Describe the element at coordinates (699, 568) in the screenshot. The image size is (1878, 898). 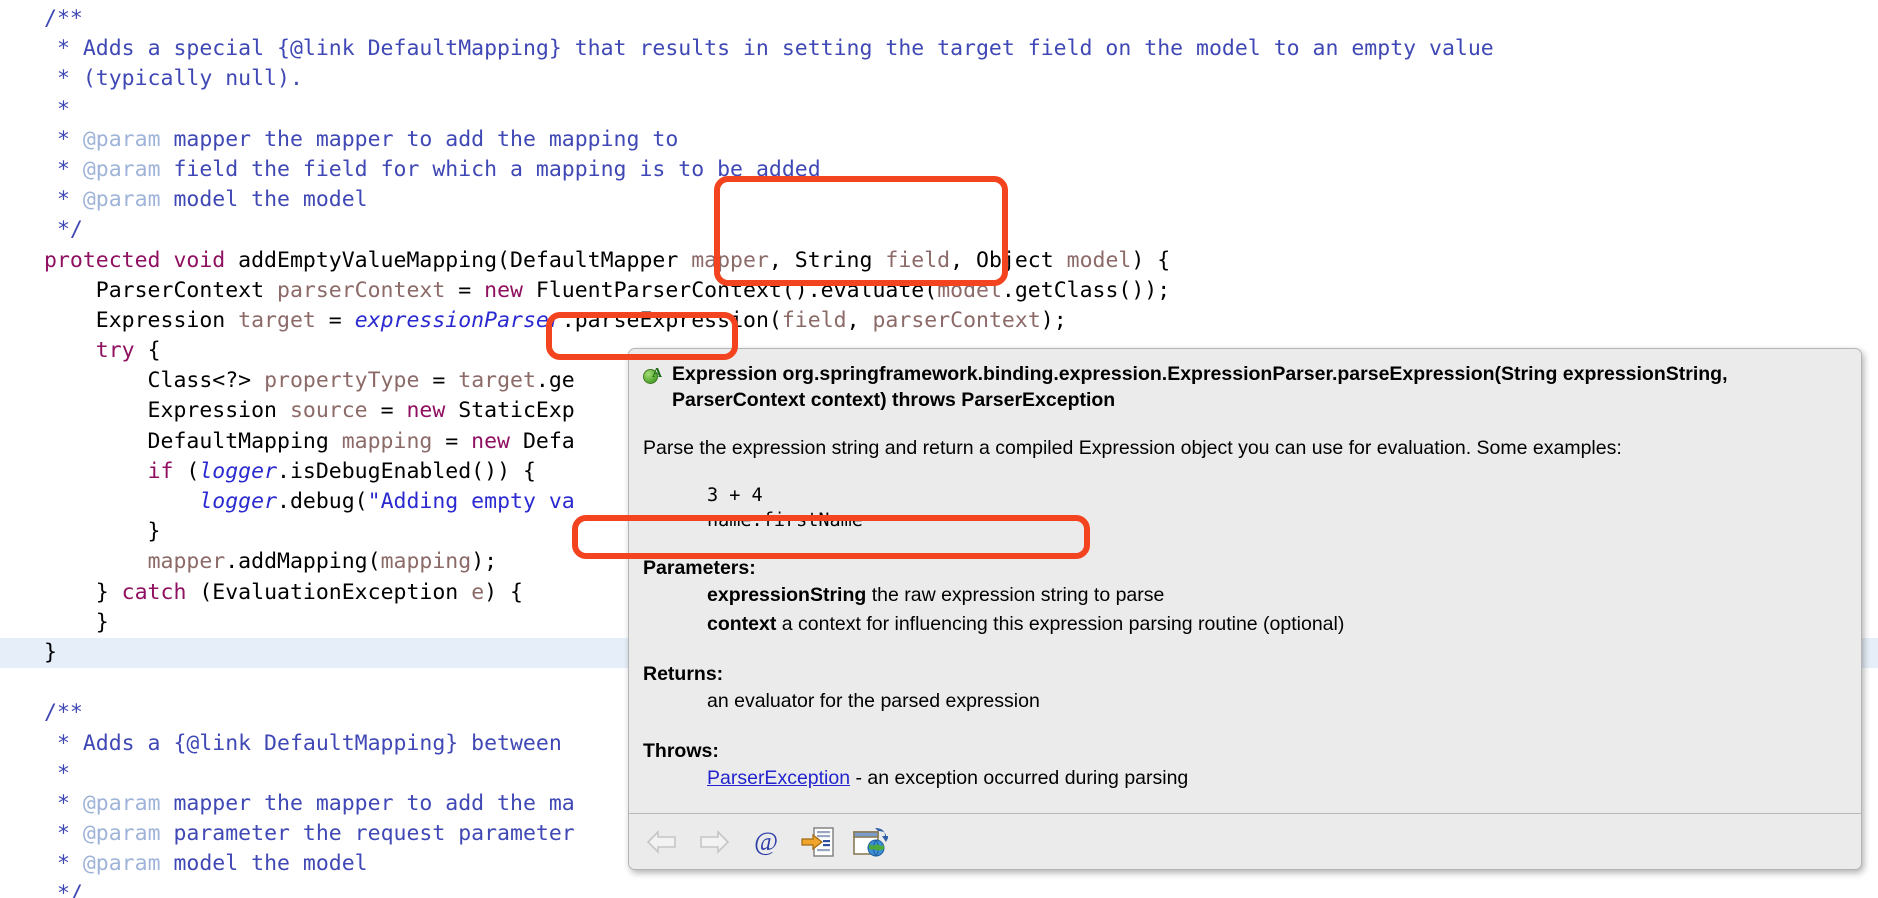
I see `javadoc-parameters-label: Parameters:` at that location.